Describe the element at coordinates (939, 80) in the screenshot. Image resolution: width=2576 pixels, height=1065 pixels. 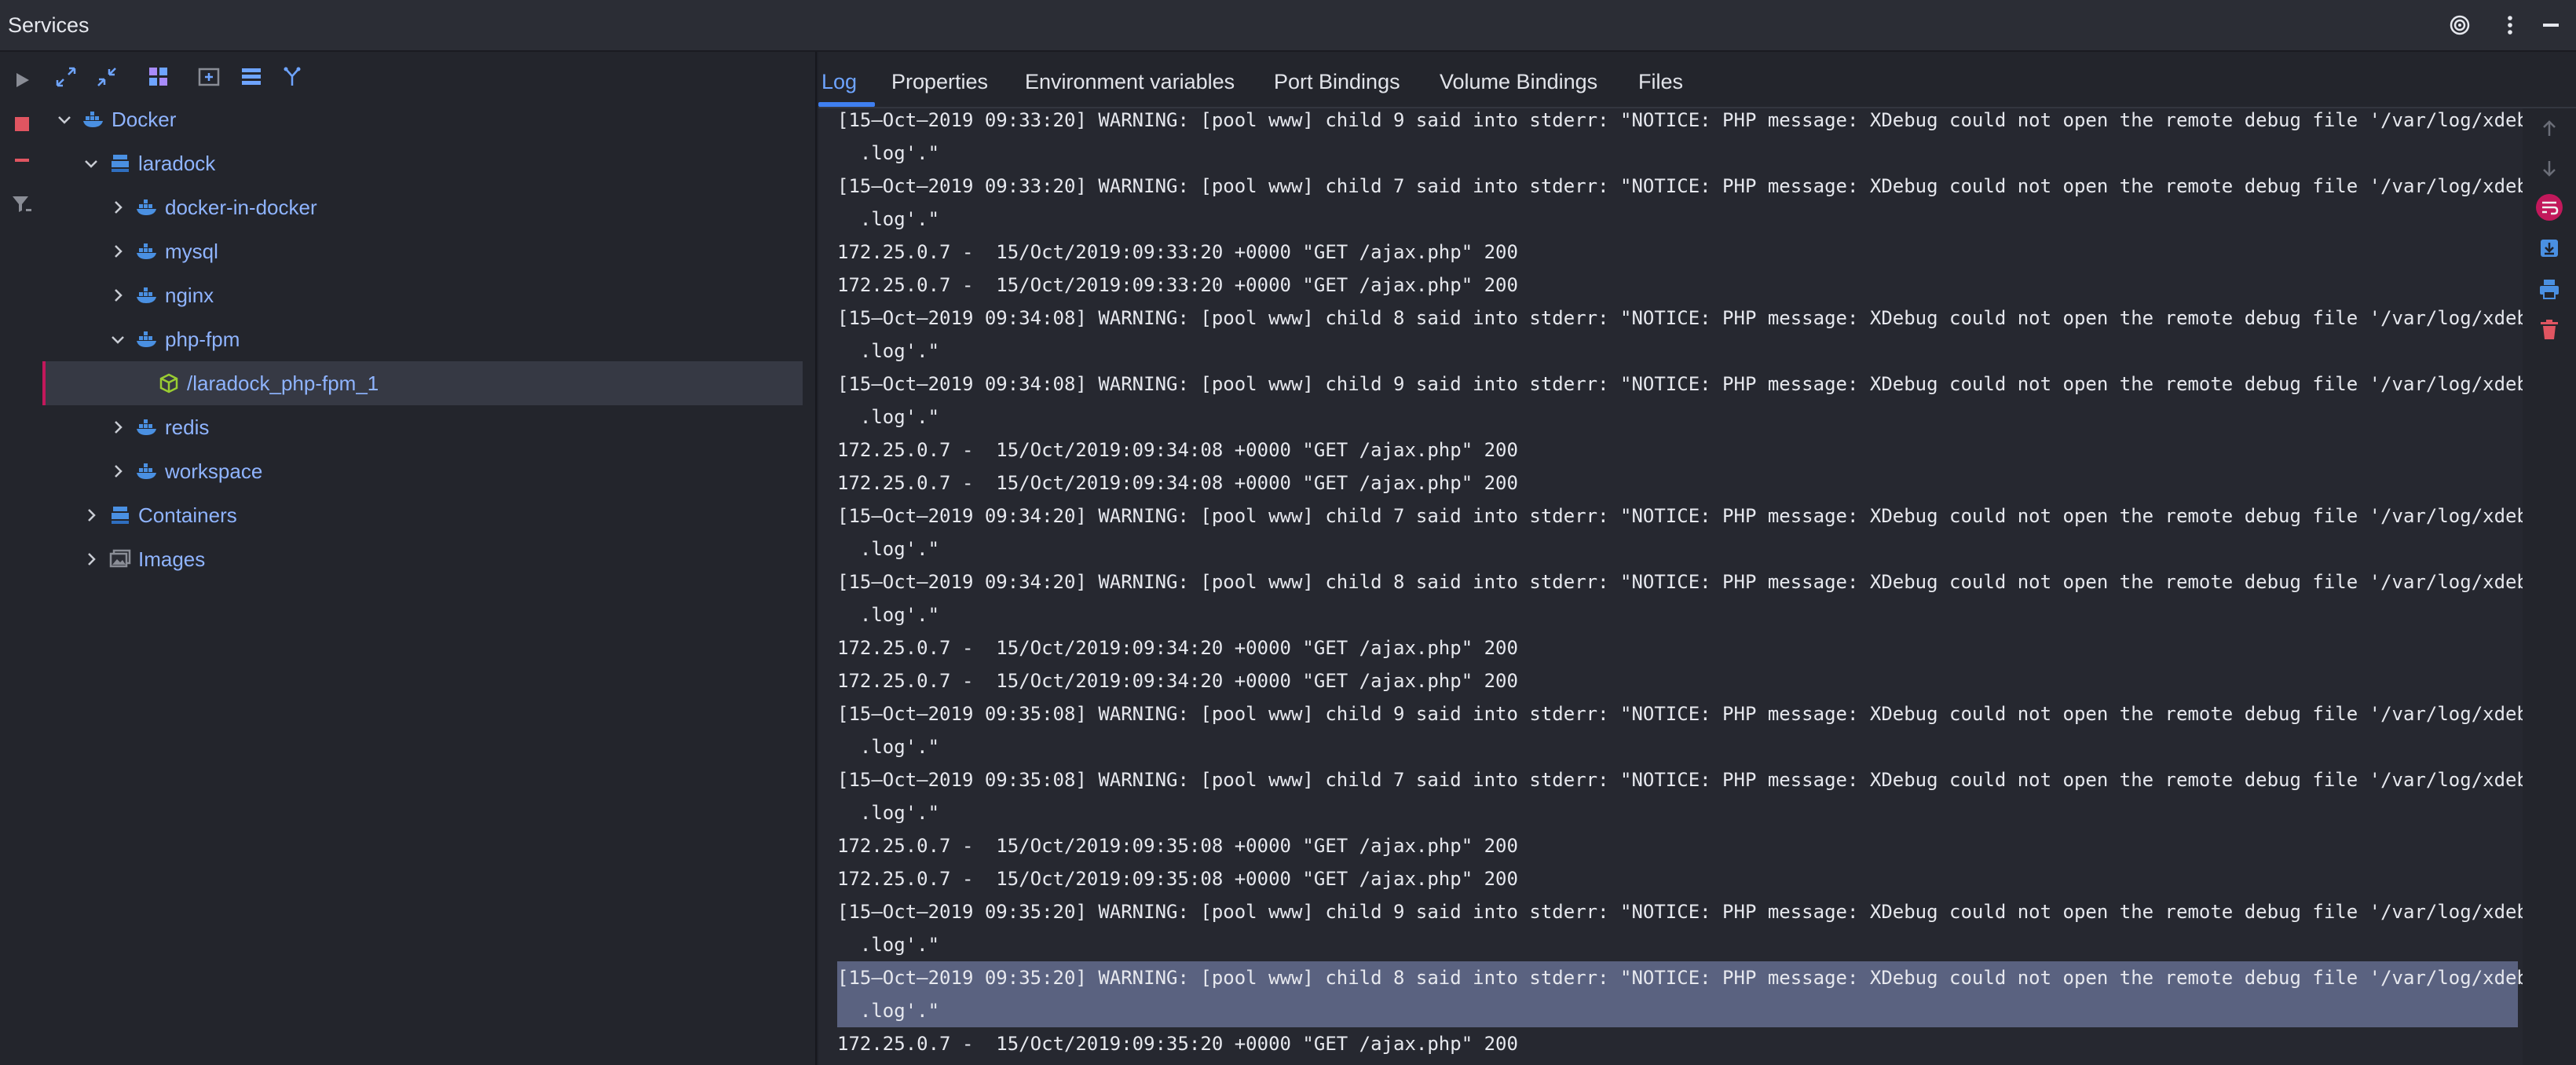
I see `tab-properties: Properties` at that location.